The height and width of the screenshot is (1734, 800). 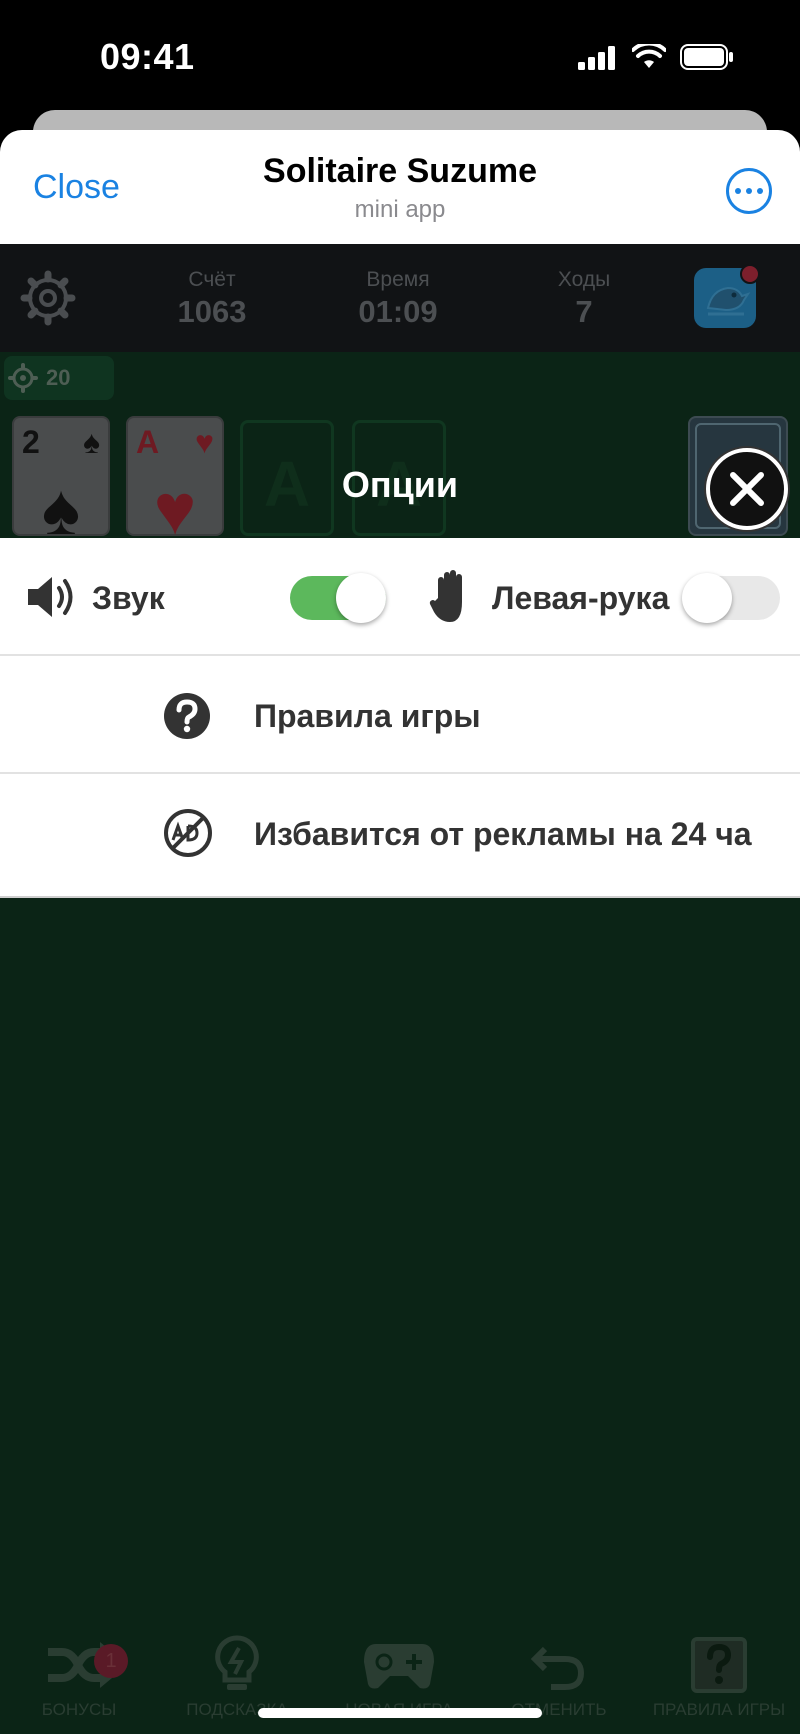 I want to click on hand-icon, so click(x=445, y=596).